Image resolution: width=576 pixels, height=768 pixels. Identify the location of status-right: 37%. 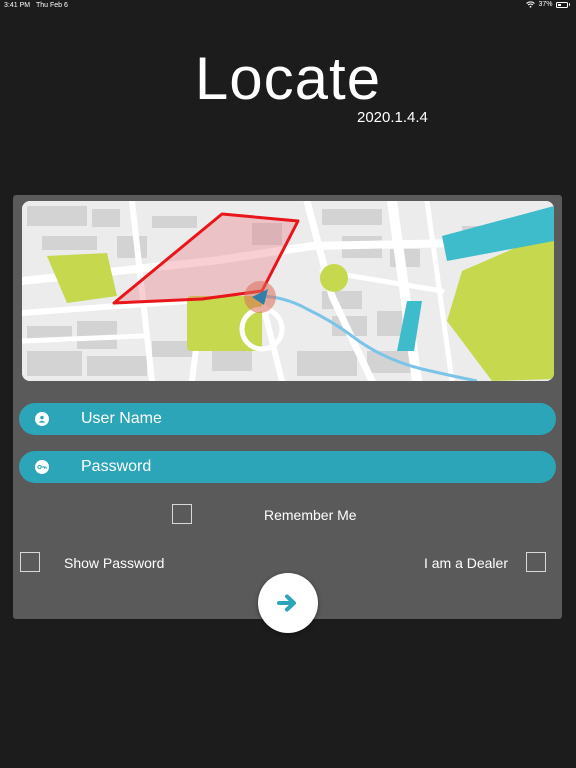
(548, 4).